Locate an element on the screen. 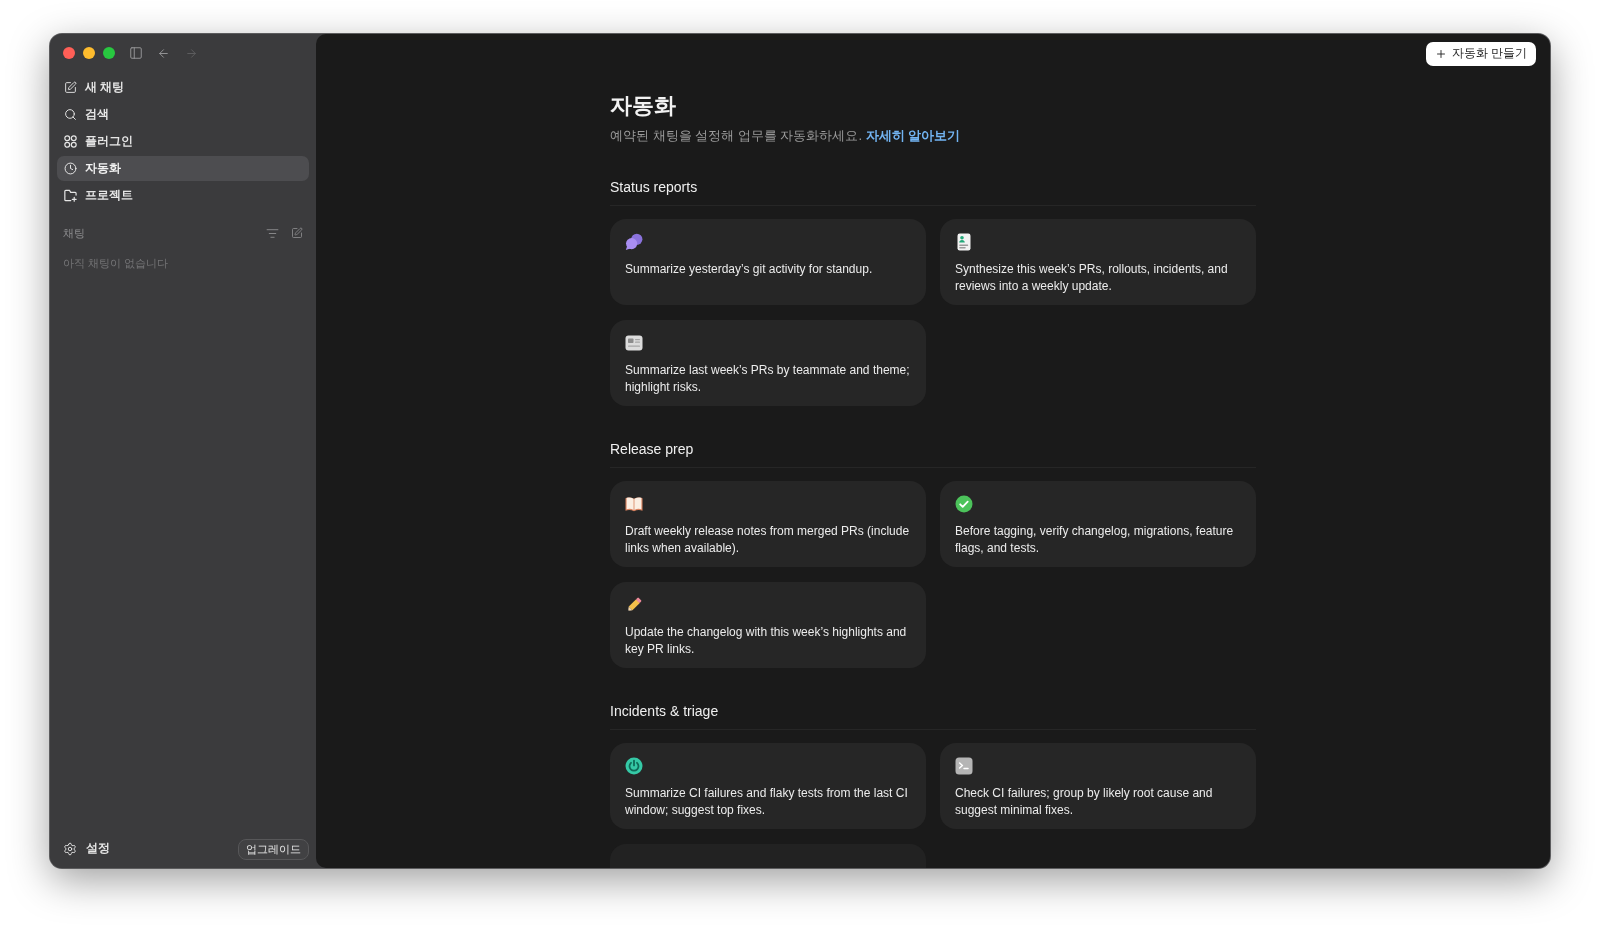 Image resolution: width=1600 pixels, height=935 pixels. new-chat-button is located at coordinates (297, 233).